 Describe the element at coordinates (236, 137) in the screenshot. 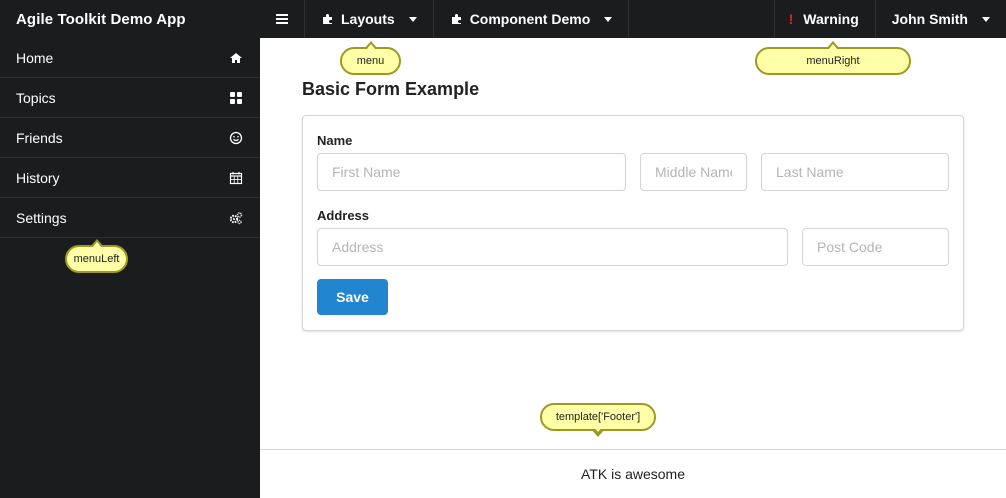

I see `smile-icon` at that location.